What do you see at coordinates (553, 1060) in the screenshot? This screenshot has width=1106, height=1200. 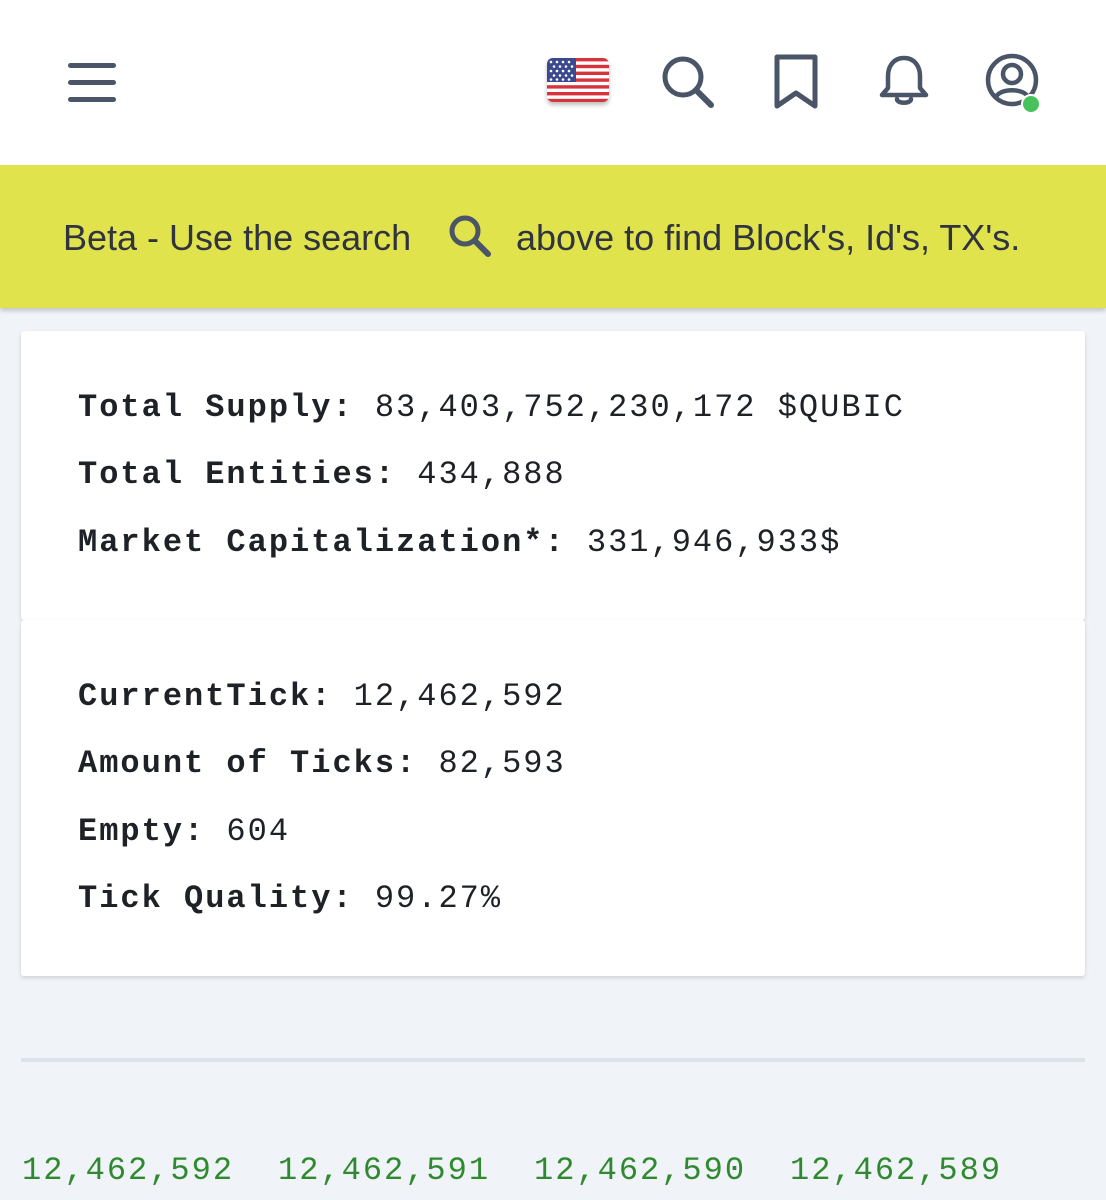 I see `section-divider` at bounding box center [553, 1060].